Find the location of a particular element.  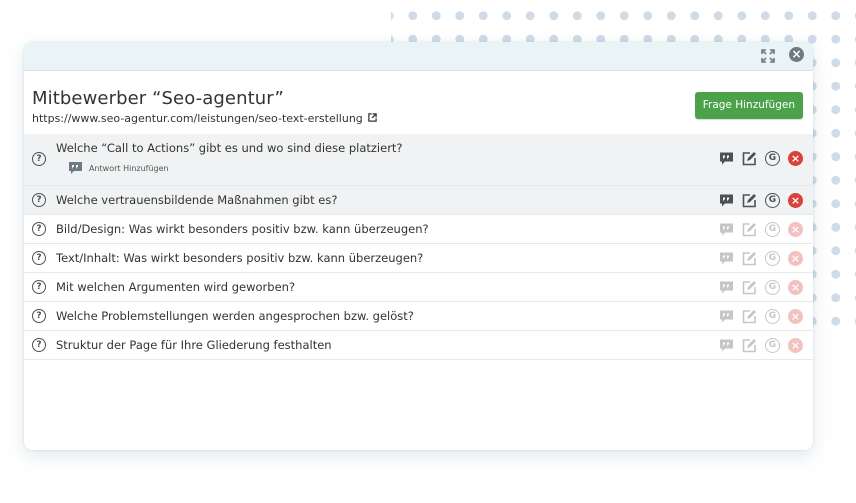

add-question-button: Frage Hinzufügen is located at coordinates (748, 105).